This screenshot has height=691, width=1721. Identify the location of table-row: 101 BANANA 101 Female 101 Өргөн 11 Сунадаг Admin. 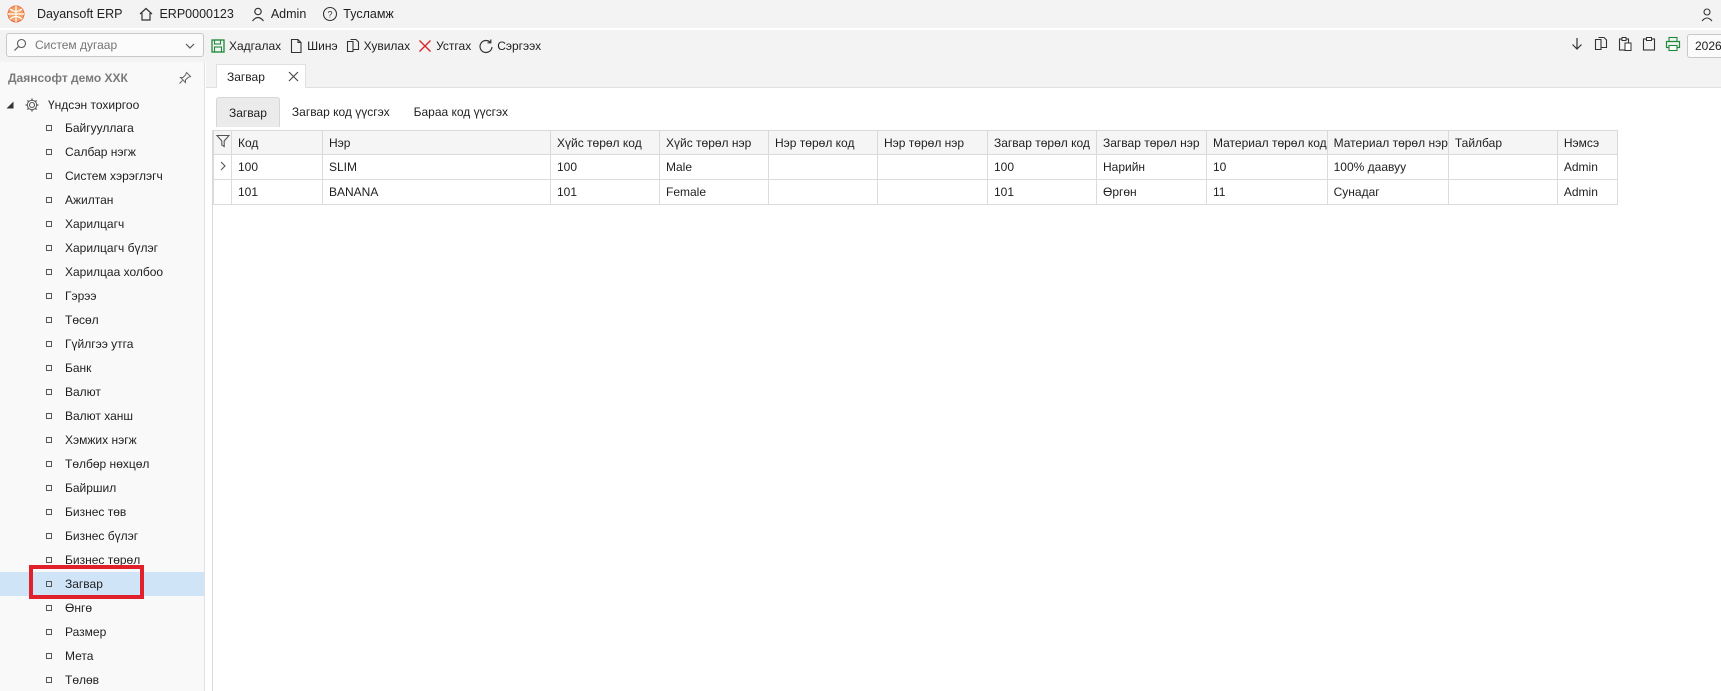
(915, 192).